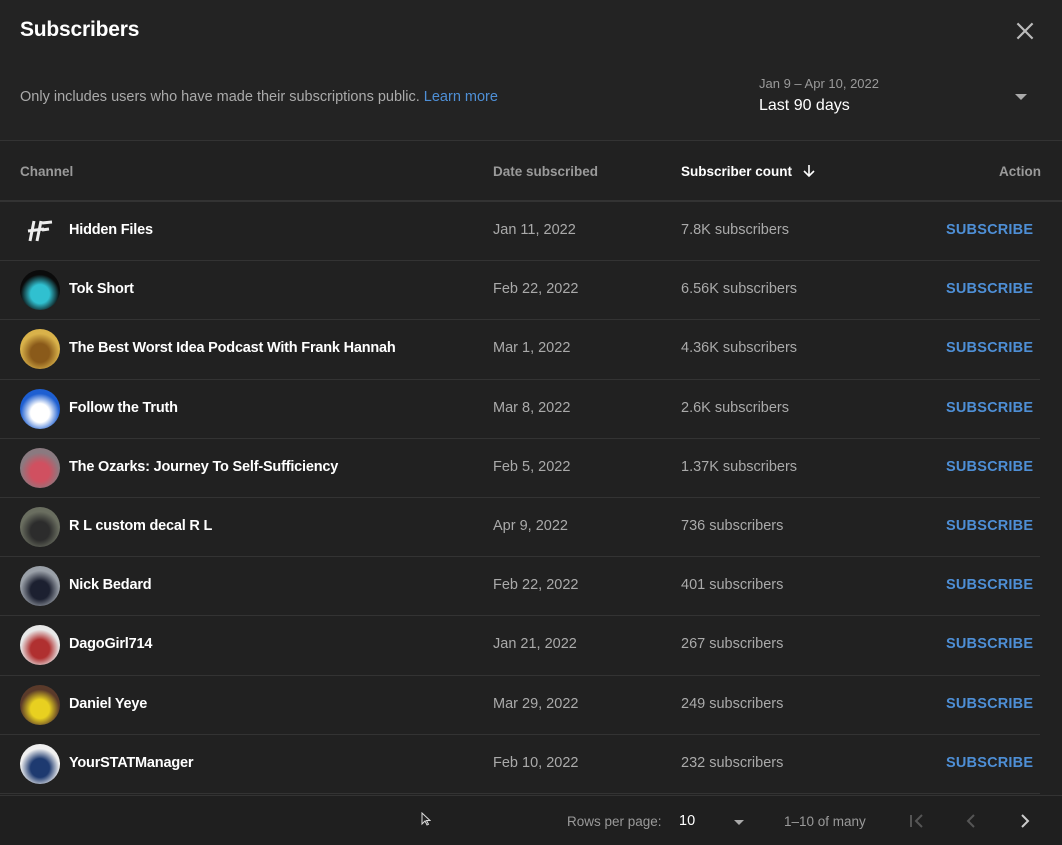 This screenshot has width=1062, height=845. What do you see at coordinates (819, 83) in the screenshot?
I see `date-range-dates: Jan 9 – Apr 10, 2022` at bounding box center [819, 83].